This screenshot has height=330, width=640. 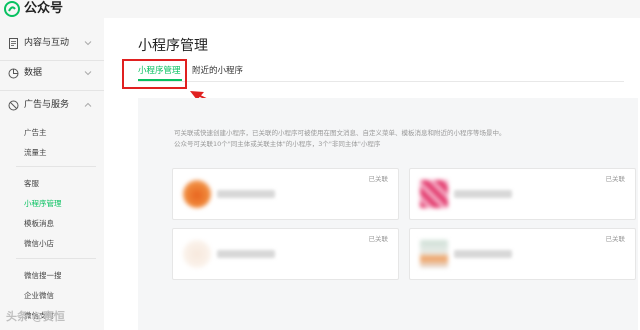 What do you see at coordinates (39, 295) in the screenshot?
I see `sidebar-item-enterprise-wechat: 企业微信` at bounding box center [39, 295].